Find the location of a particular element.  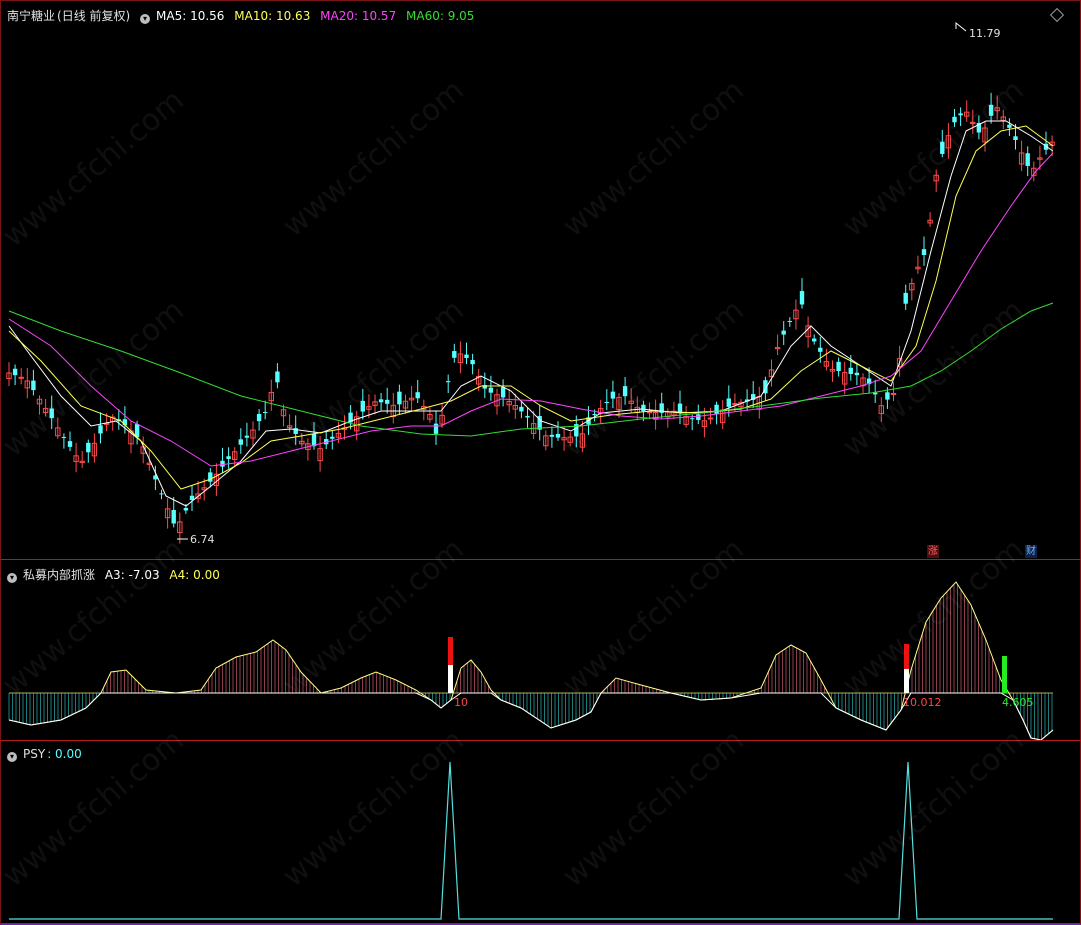

indicator-mark-label: 10.012 is located at coordinates (922, 702).